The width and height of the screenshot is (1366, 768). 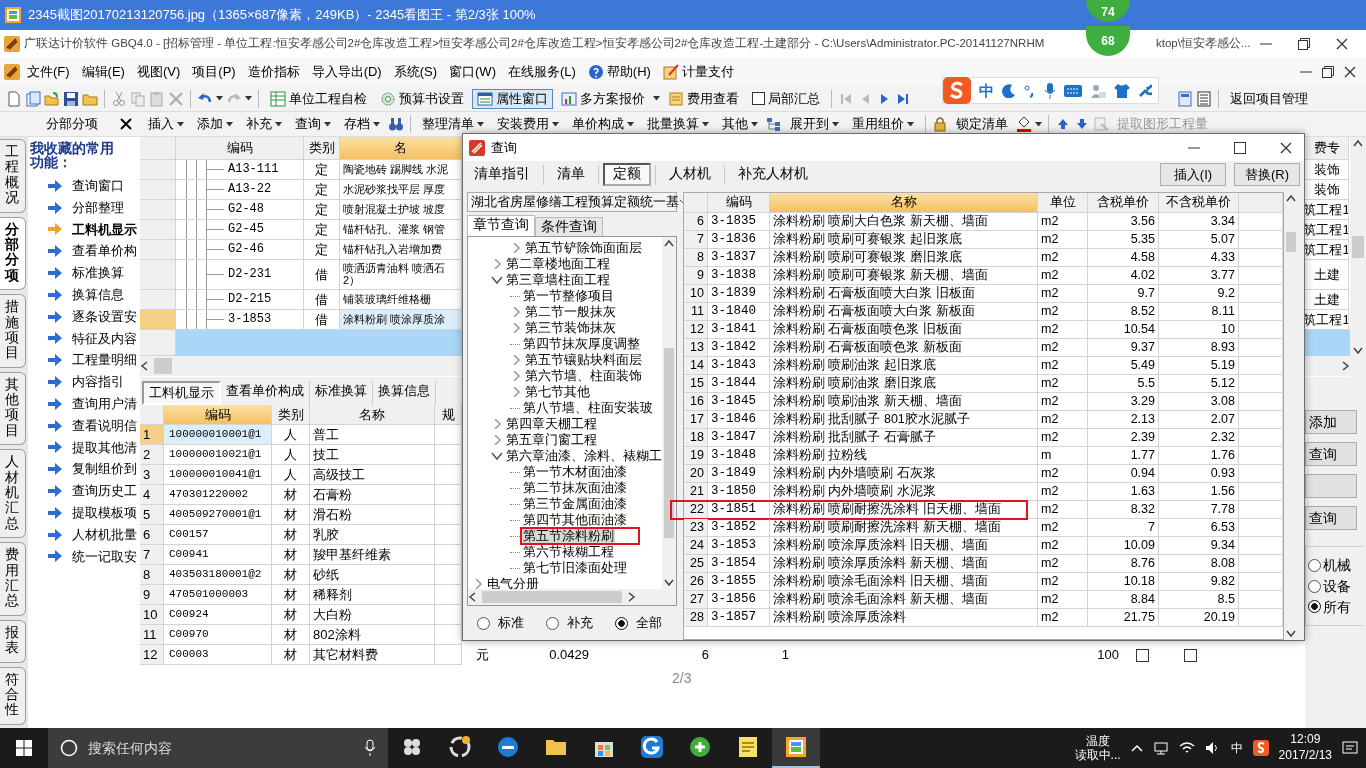 I want to click on row-header: 7, so click(x=152, y=555).